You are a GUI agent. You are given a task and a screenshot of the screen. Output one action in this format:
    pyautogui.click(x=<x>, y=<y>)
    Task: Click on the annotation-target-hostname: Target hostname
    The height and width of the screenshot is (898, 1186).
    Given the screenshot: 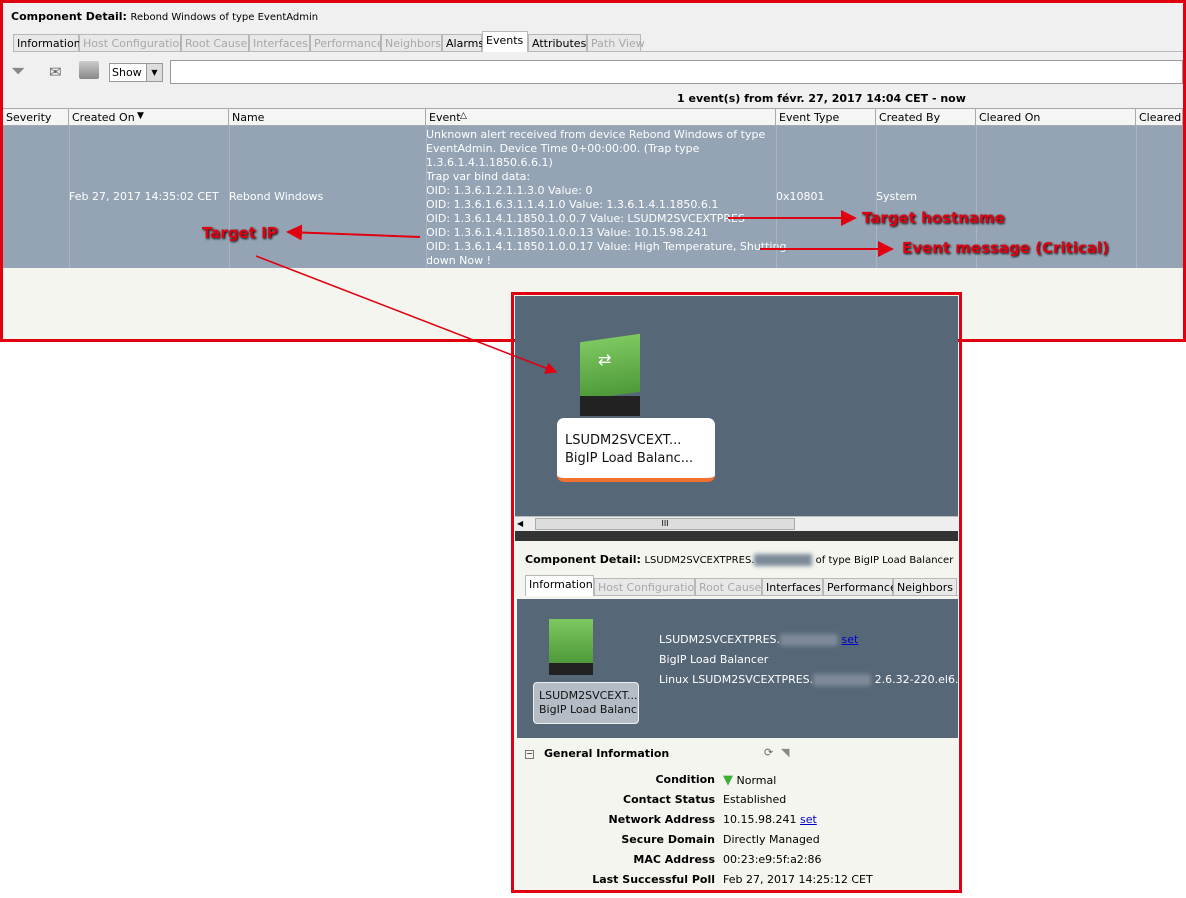 What is the action you would take?
    pyautogui.click(x=933, y=218)
    